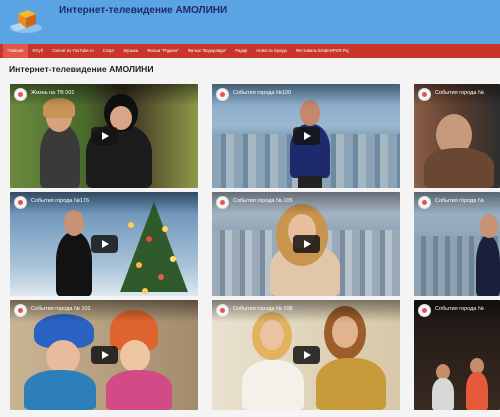 The image size is (500, 417). I want to click on nav-item-youtube: Ютуб, so click(38, 51).